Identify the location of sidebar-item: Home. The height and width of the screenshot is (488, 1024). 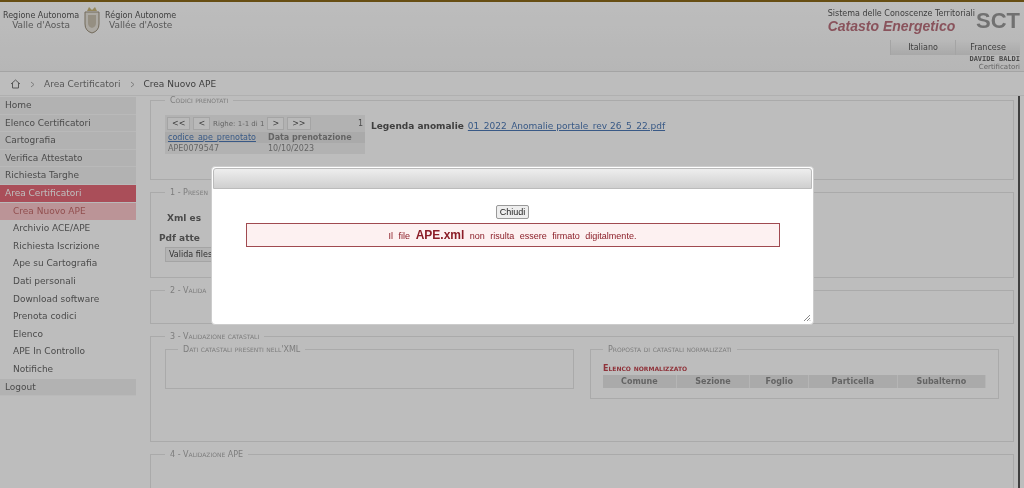
(68, 106).